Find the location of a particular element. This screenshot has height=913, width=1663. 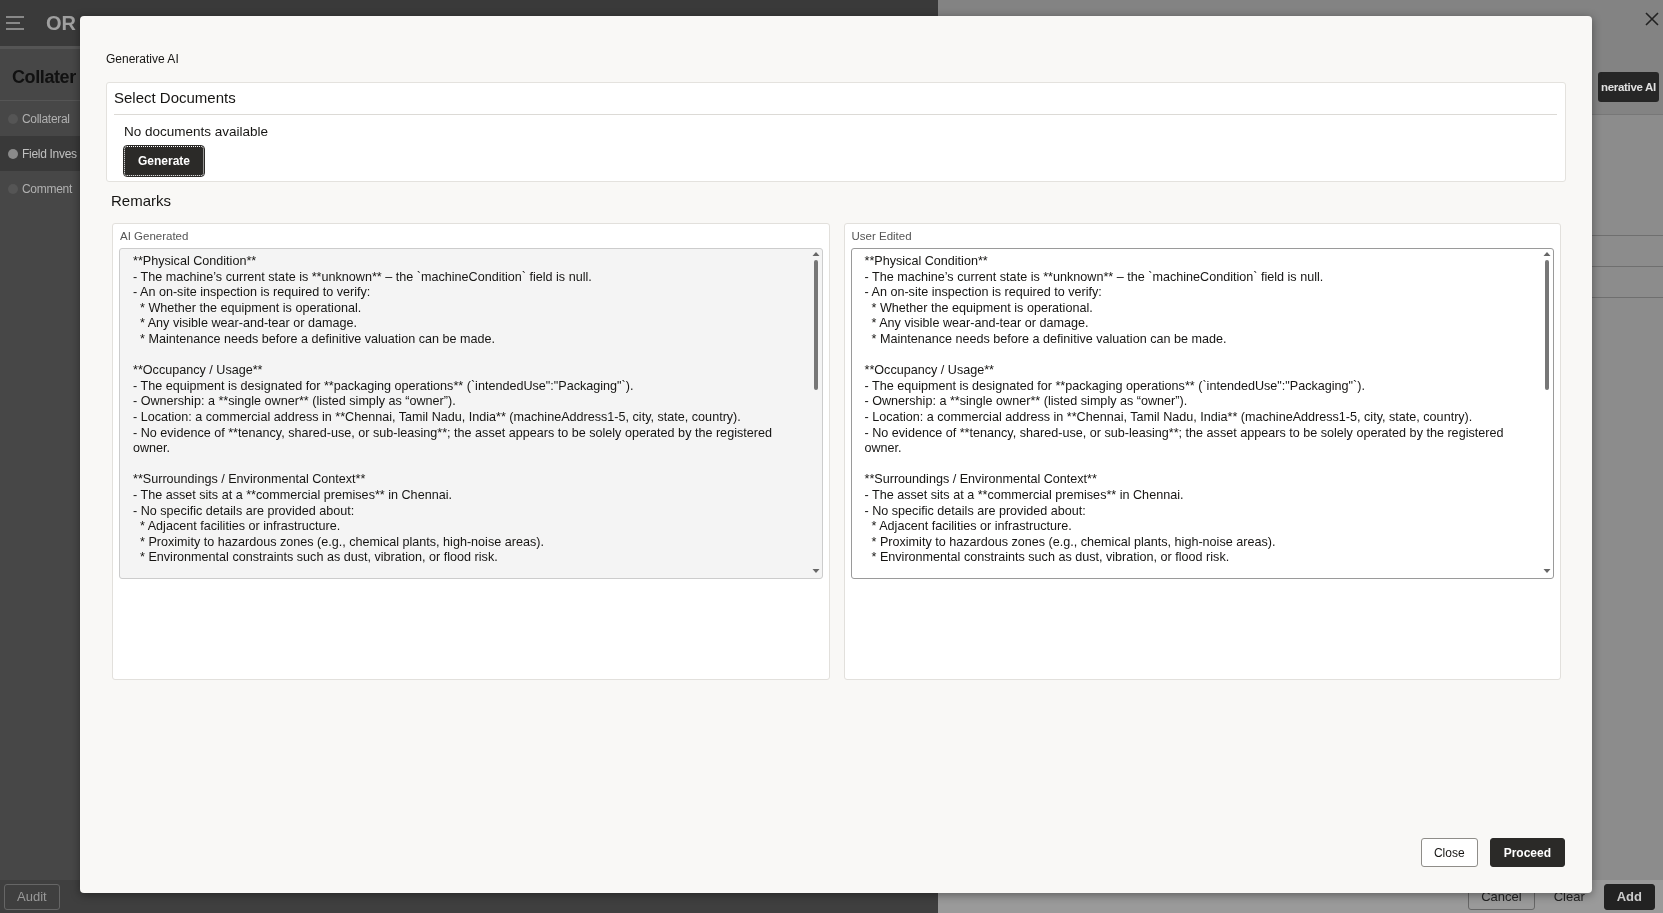

dialog-title: Generative AI is located at coordinates (143, 59).